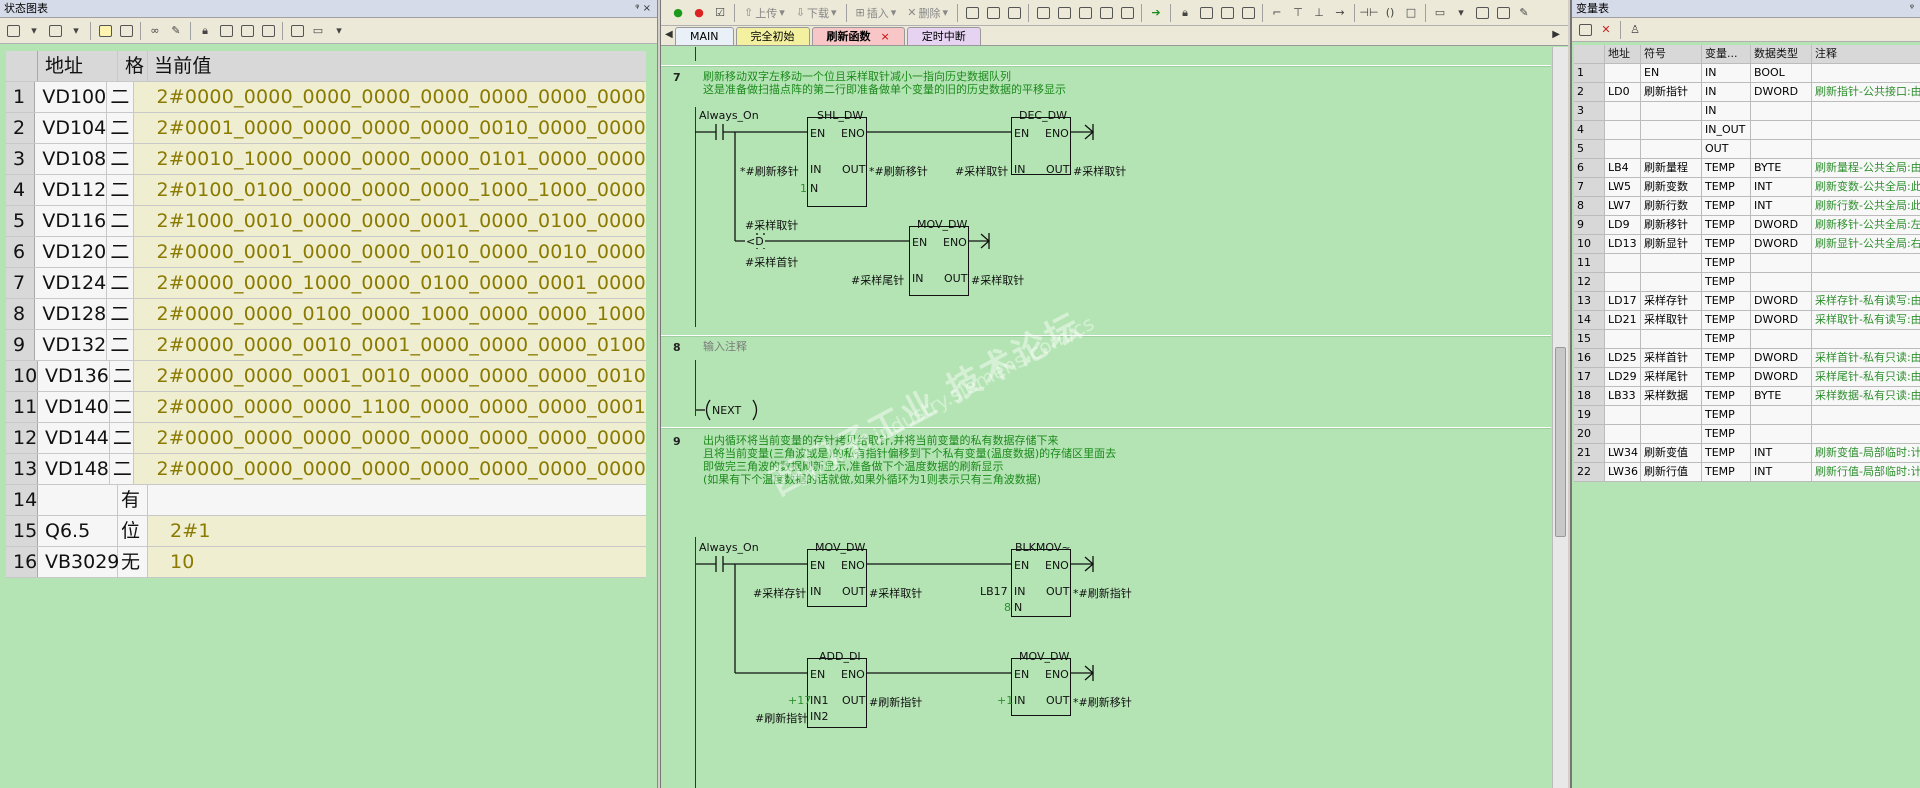 This screenshot has height=788, width=1920. What do you see at coordinates (1005, 700) in the screenshot?
I see `operand-constant: +1` at bounding box center [1005, 700].